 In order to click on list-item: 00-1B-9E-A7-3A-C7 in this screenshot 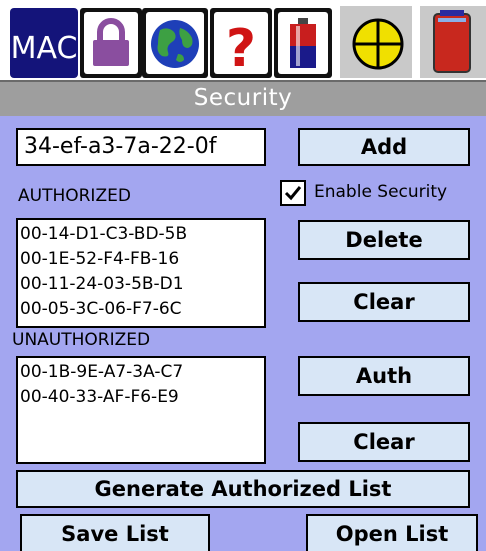, I will do `click(142, 372)`.